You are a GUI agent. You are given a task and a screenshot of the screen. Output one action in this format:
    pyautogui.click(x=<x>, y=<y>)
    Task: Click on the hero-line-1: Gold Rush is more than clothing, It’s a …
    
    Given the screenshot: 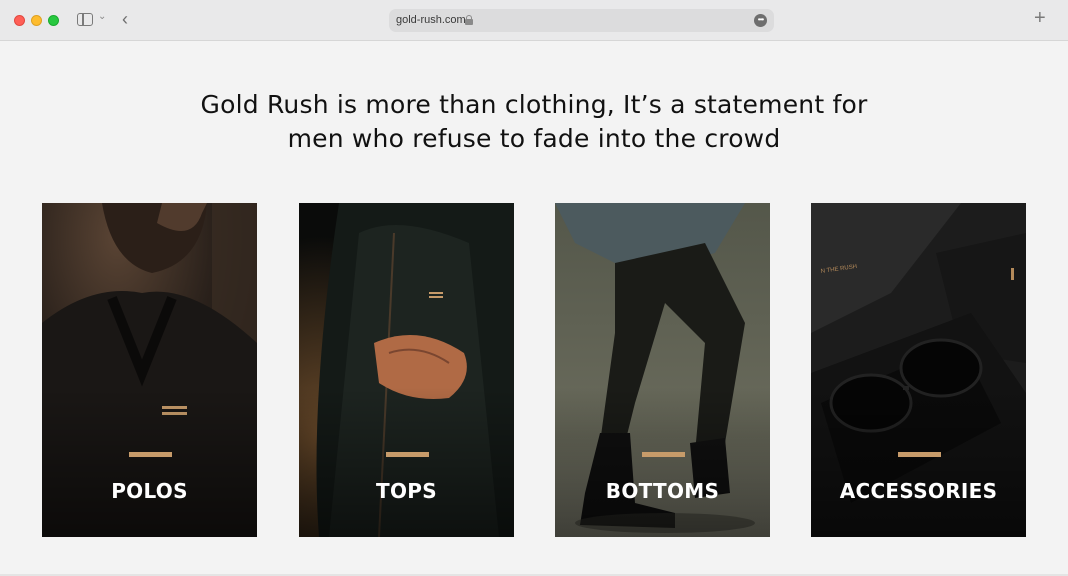 What is the action you would take?
    pyautogui.click(x=534, y=104)
    